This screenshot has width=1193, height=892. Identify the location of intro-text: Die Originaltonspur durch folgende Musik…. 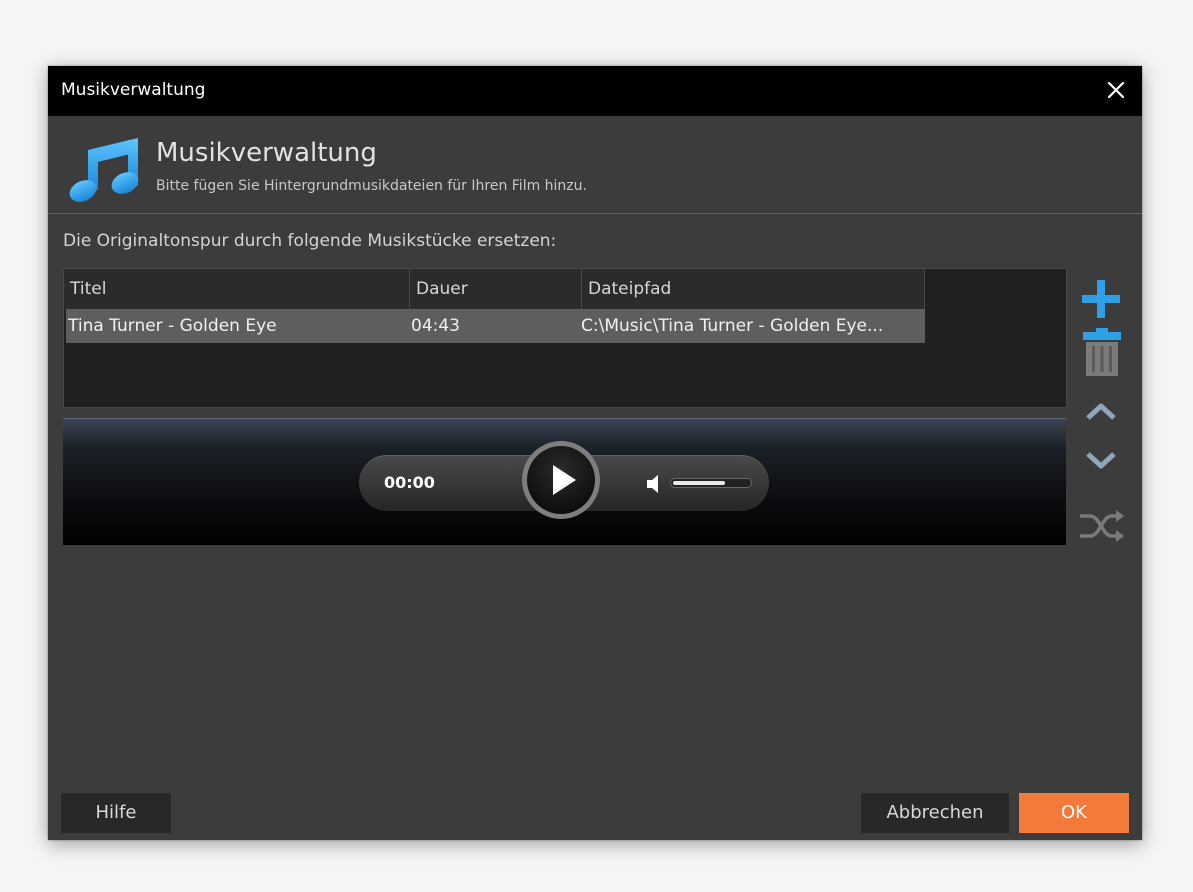
(310, 241).